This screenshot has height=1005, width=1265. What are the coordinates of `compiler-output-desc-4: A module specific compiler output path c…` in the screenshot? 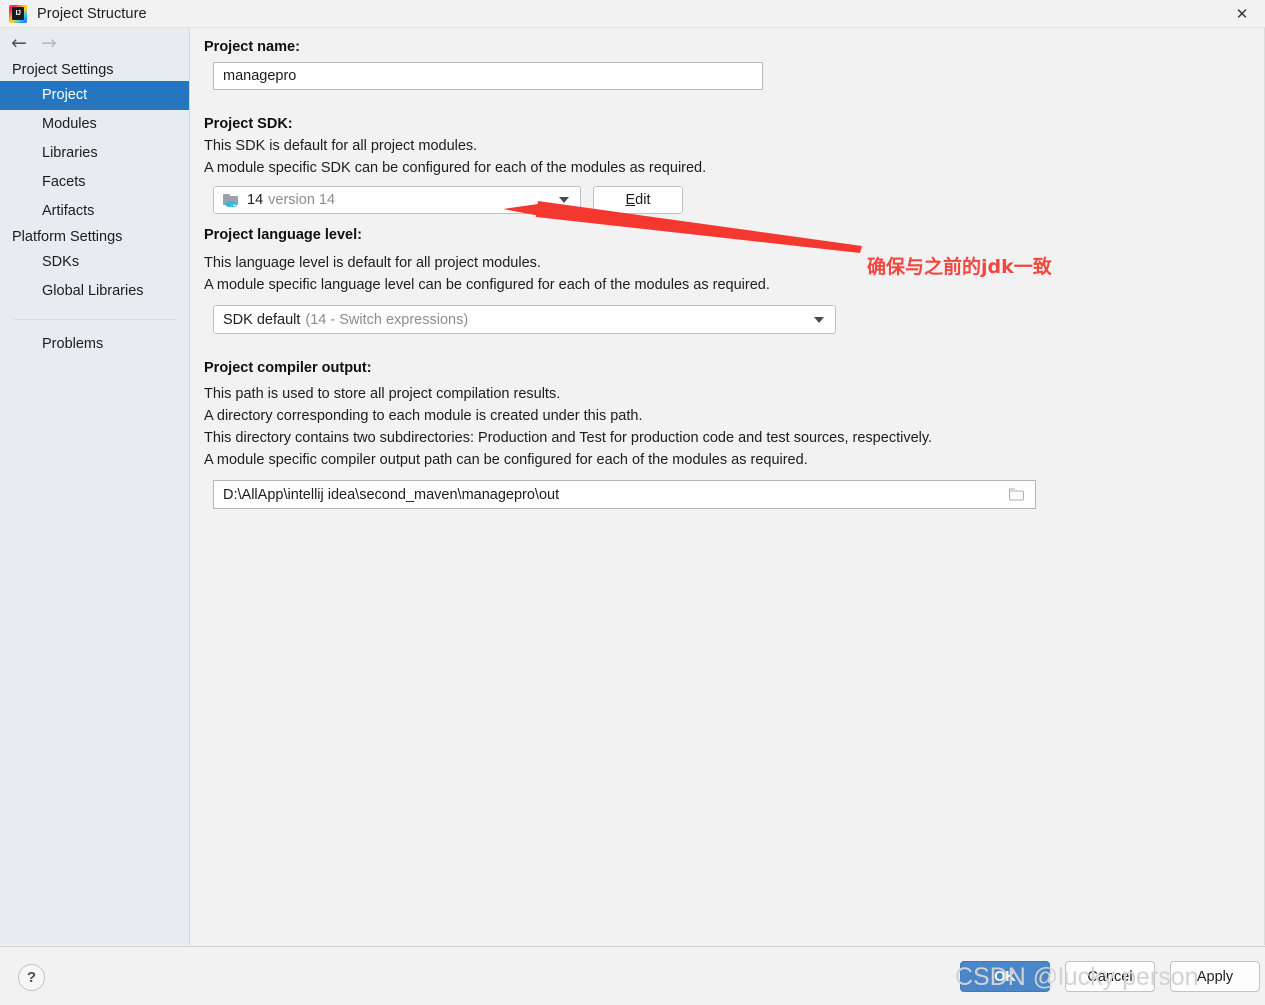 It's located at (506, 460).